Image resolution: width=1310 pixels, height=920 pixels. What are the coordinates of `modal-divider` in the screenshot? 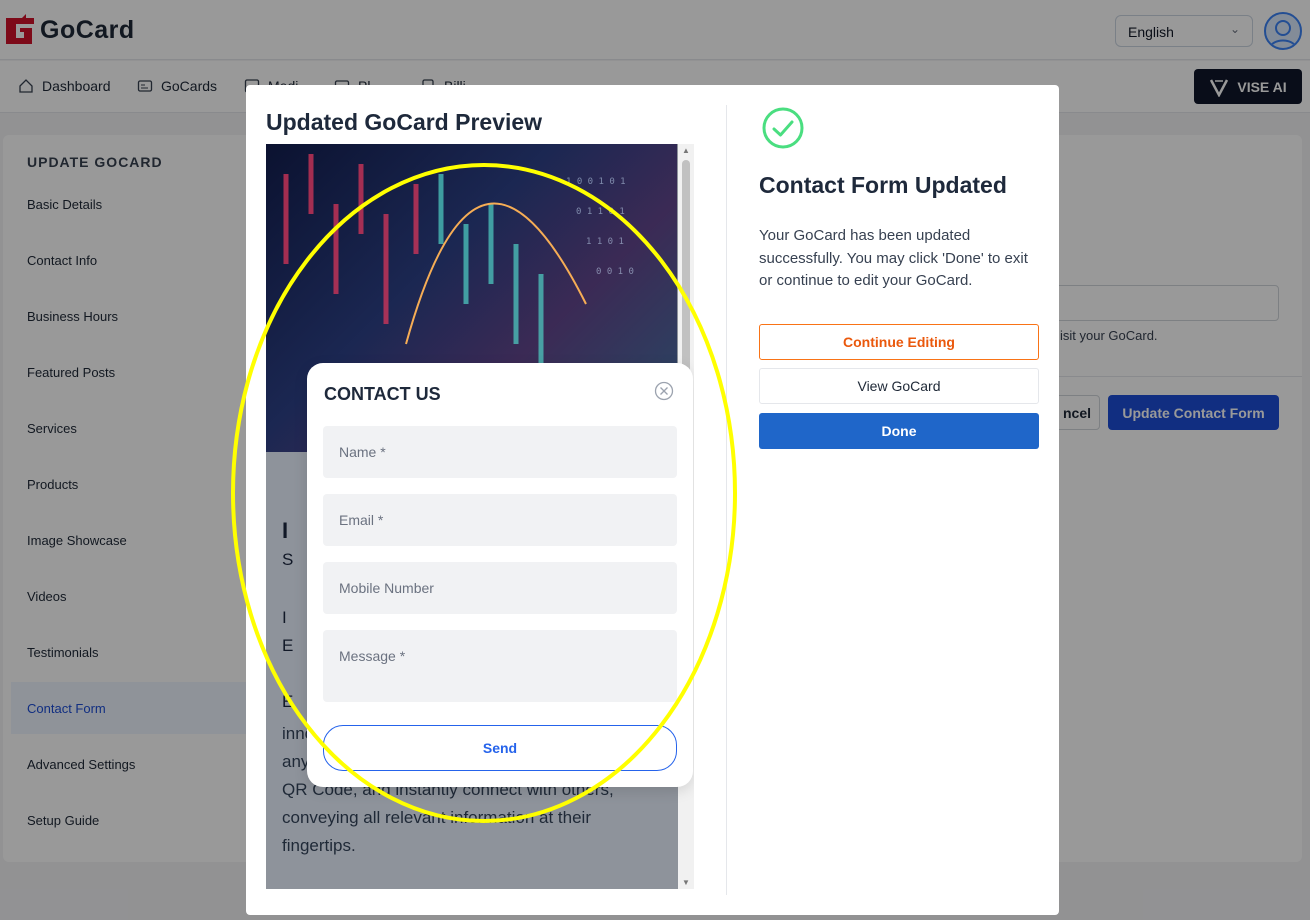 It's located at (726, 500).